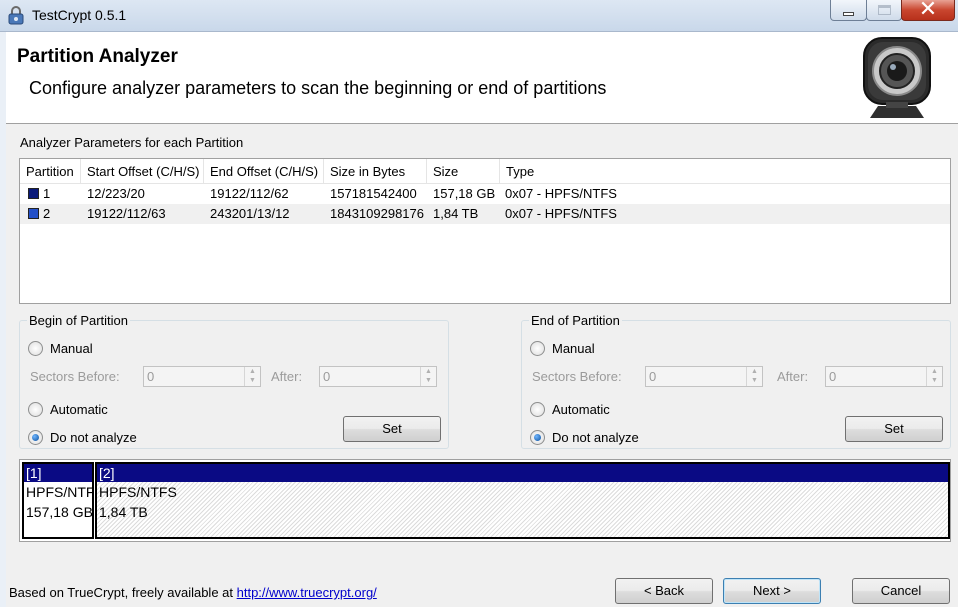  I want to click on partition-map-segment-1: [1] HPFS/NTFS 157,18 GB, so click(58, 500).